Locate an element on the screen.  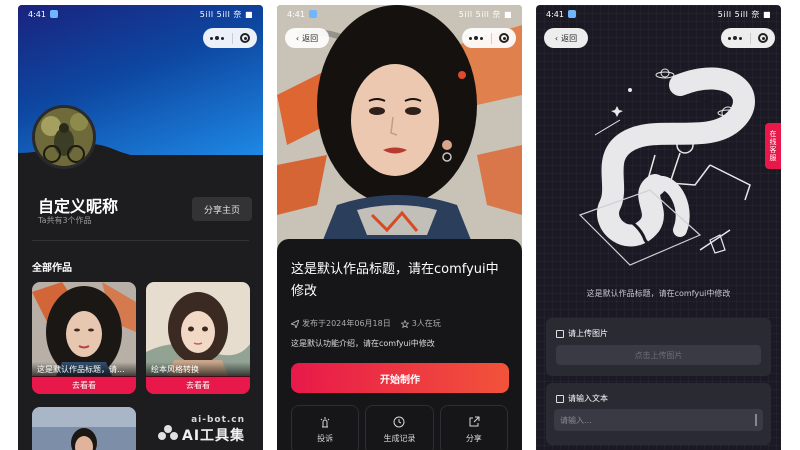
image-icon is located at coordinates (560, 333).